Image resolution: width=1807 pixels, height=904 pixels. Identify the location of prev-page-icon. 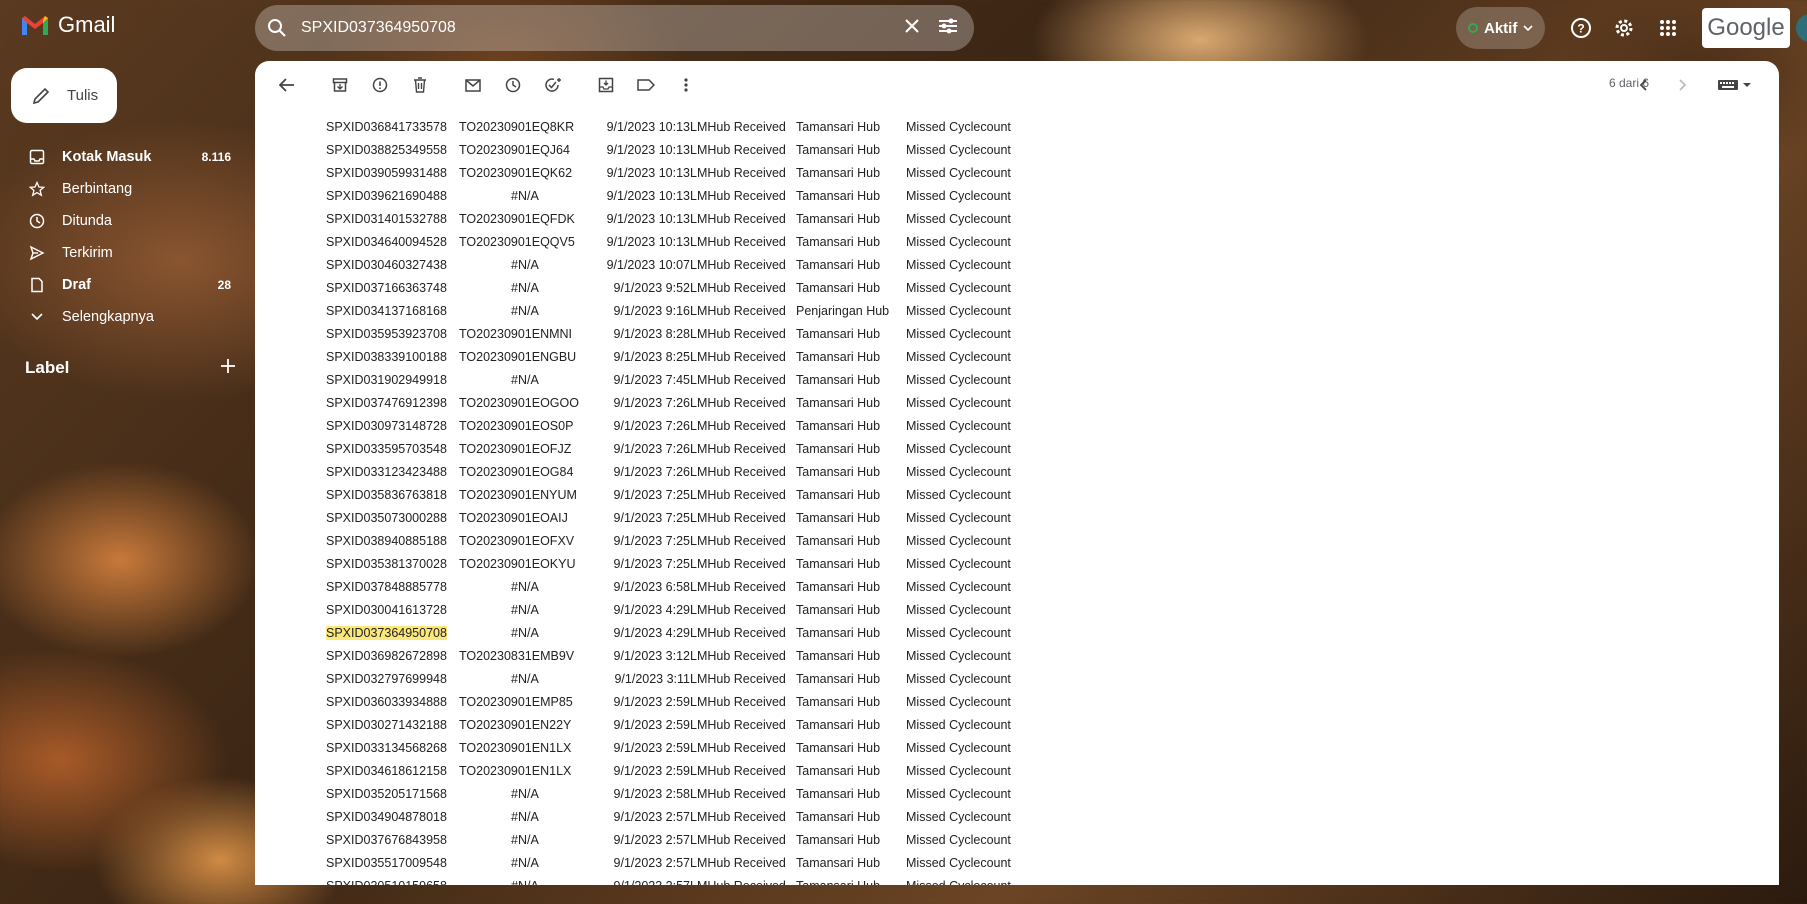
(1643, 85).